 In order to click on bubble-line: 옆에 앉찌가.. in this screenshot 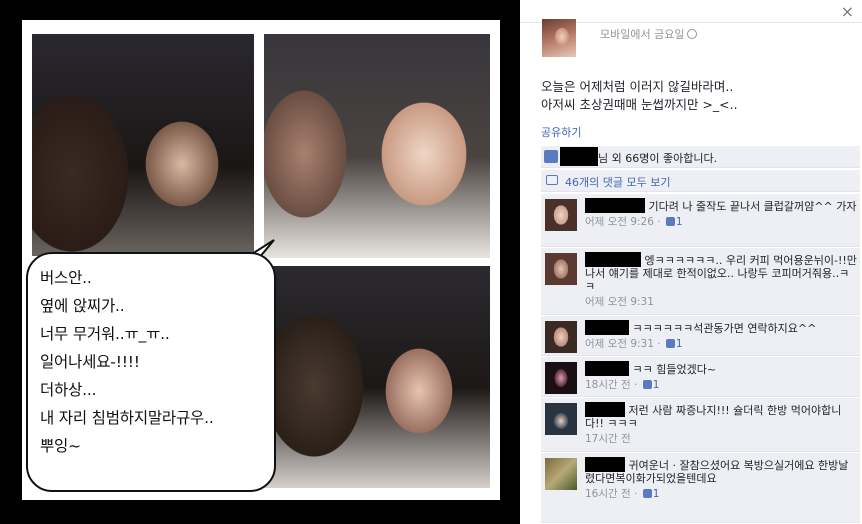, I will do `click(82, 306)`.